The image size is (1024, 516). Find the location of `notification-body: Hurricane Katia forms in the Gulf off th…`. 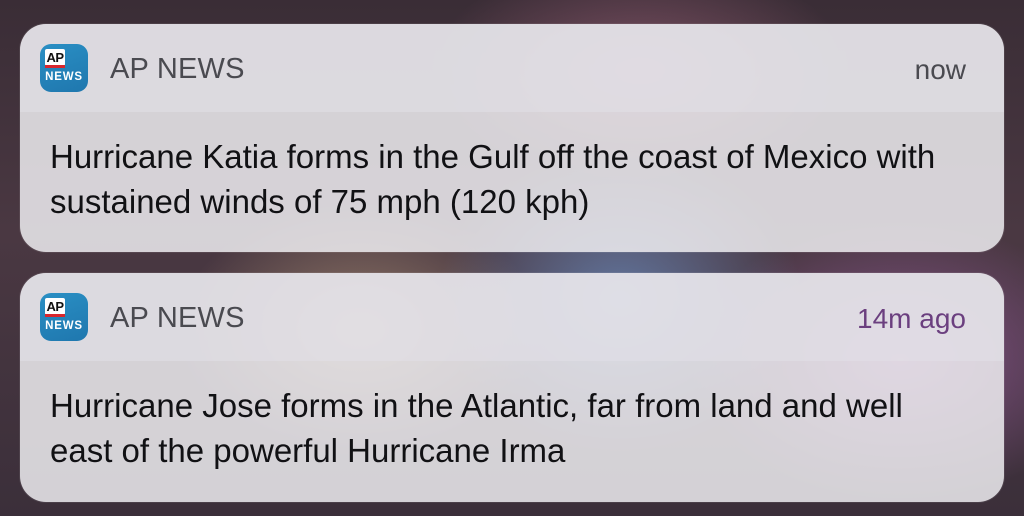

notification-body: Hurricane Katia forms in the Gulf off th… is located at coordinates (493, 179).